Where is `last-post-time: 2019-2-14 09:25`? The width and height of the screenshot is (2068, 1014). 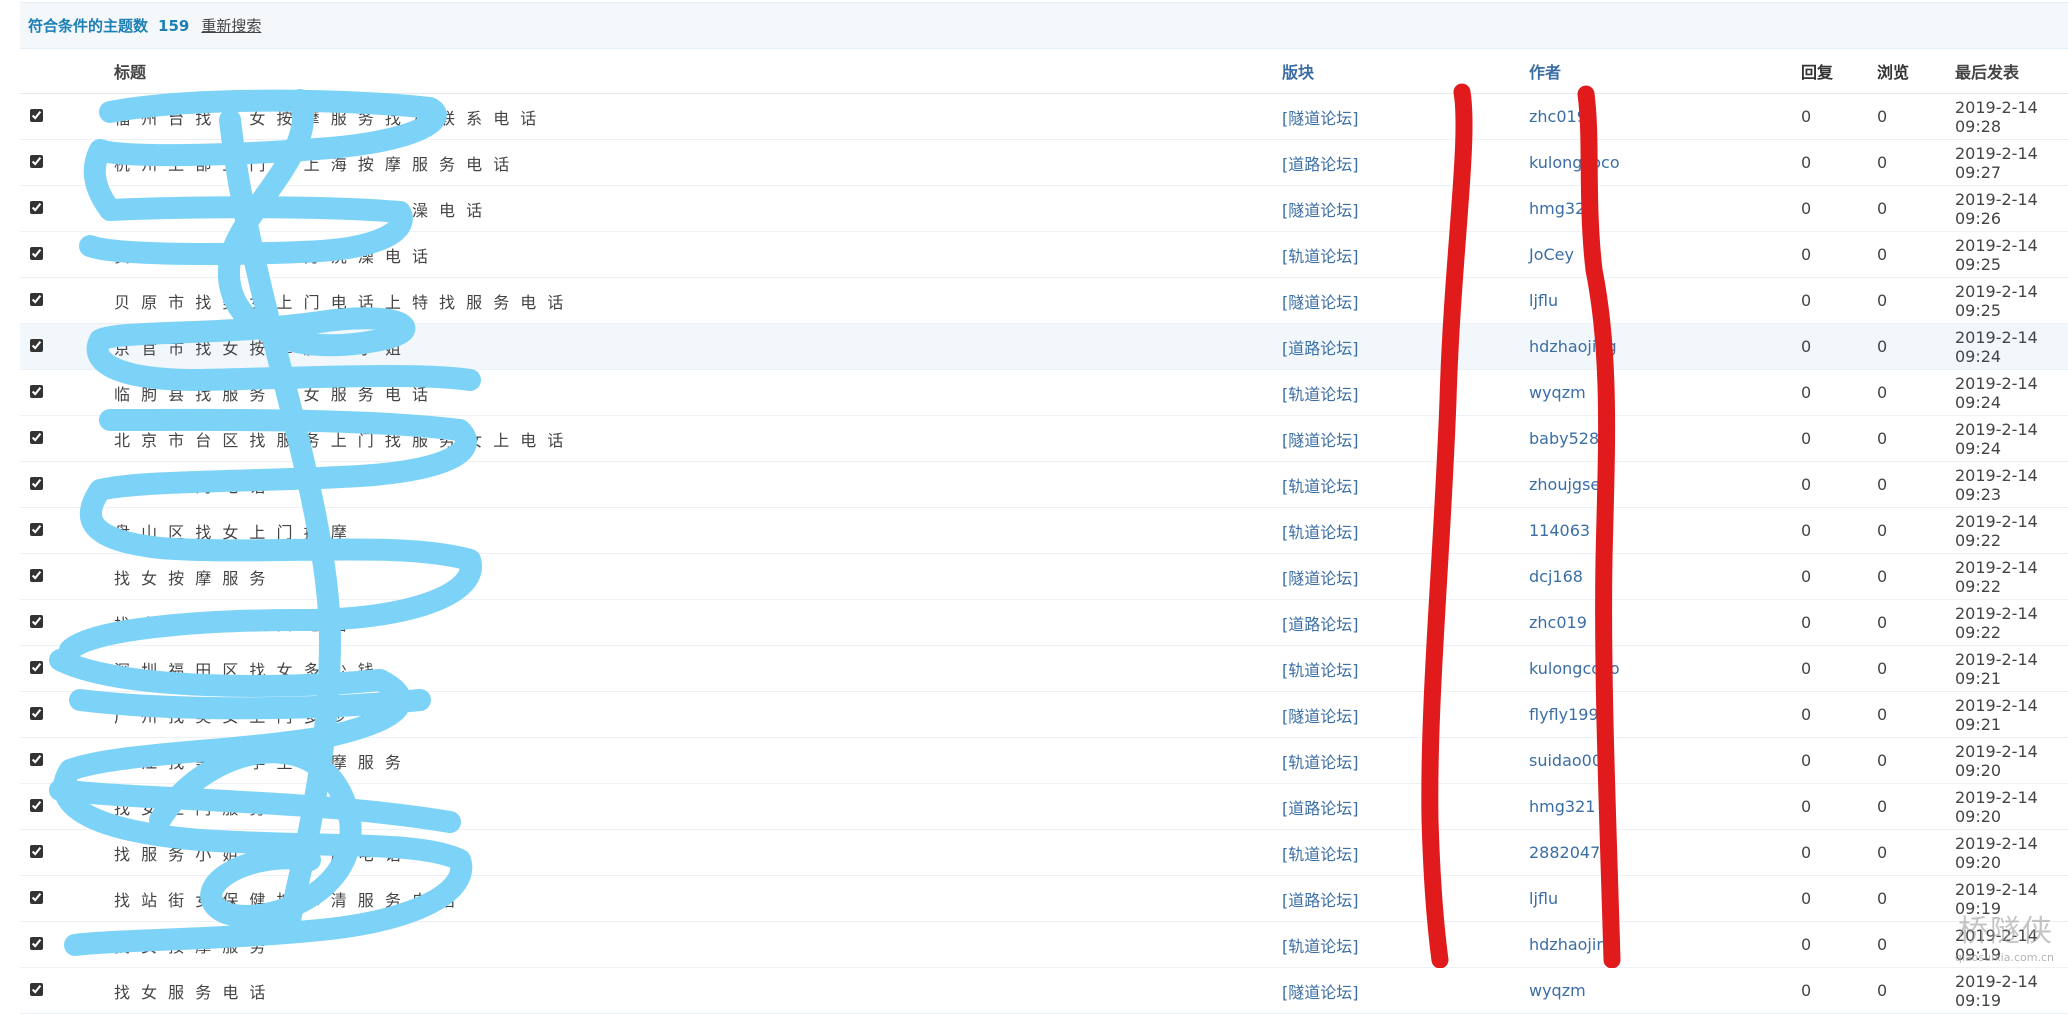
last-post-time: 2019-2-14 09:25 is located at coordinates (2011, 300).